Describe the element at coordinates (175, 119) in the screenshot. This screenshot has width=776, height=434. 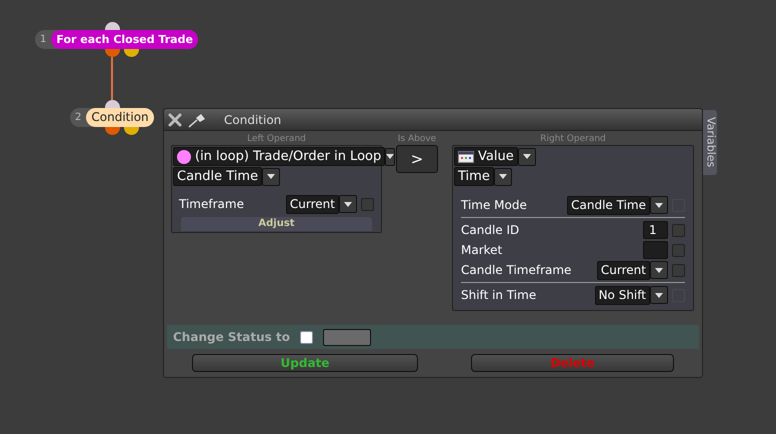
I see `close-icon` at that location.